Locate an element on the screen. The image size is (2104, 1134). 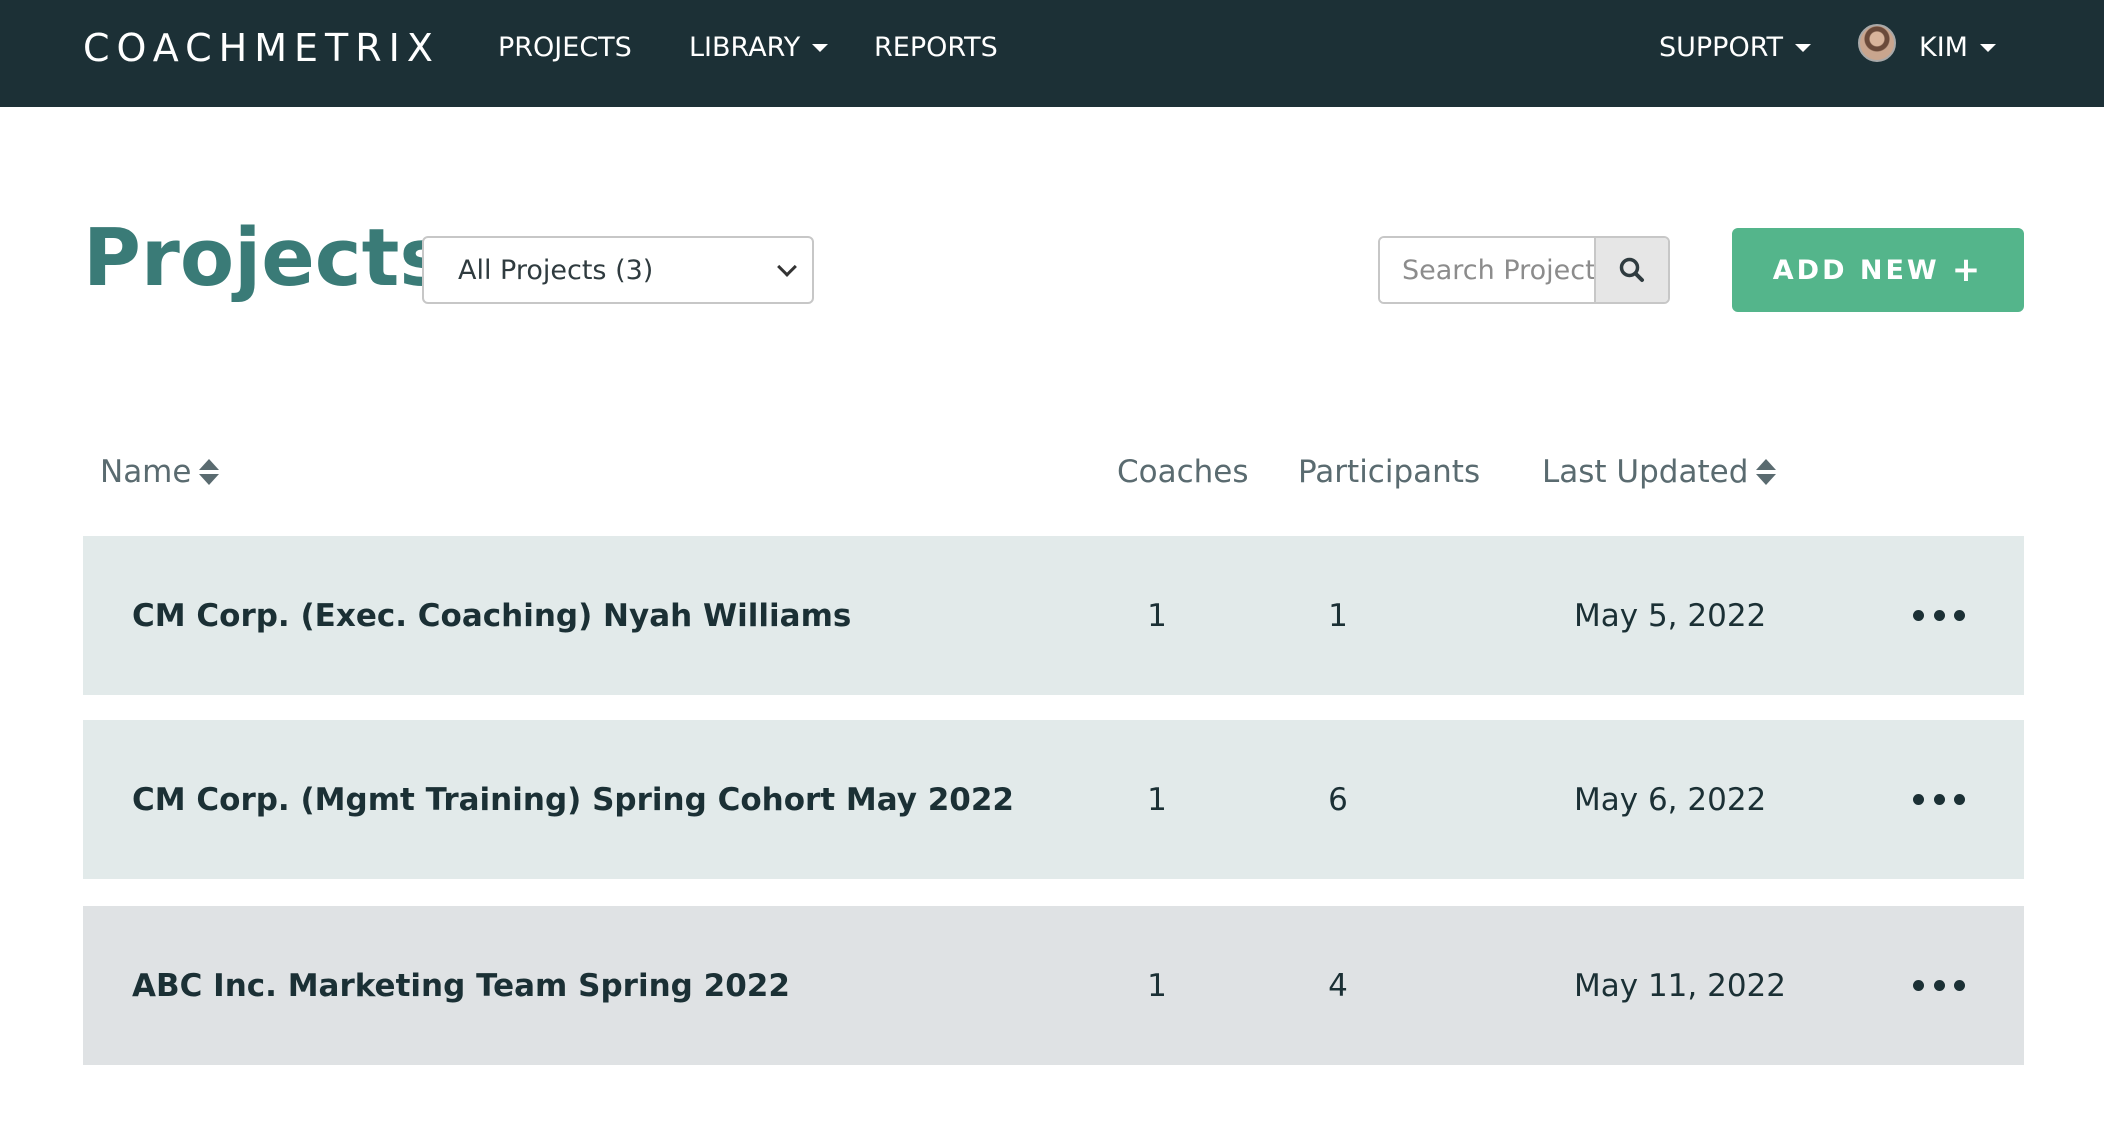
nav-support: SUPPORT is located at coordinates (1735, 48).